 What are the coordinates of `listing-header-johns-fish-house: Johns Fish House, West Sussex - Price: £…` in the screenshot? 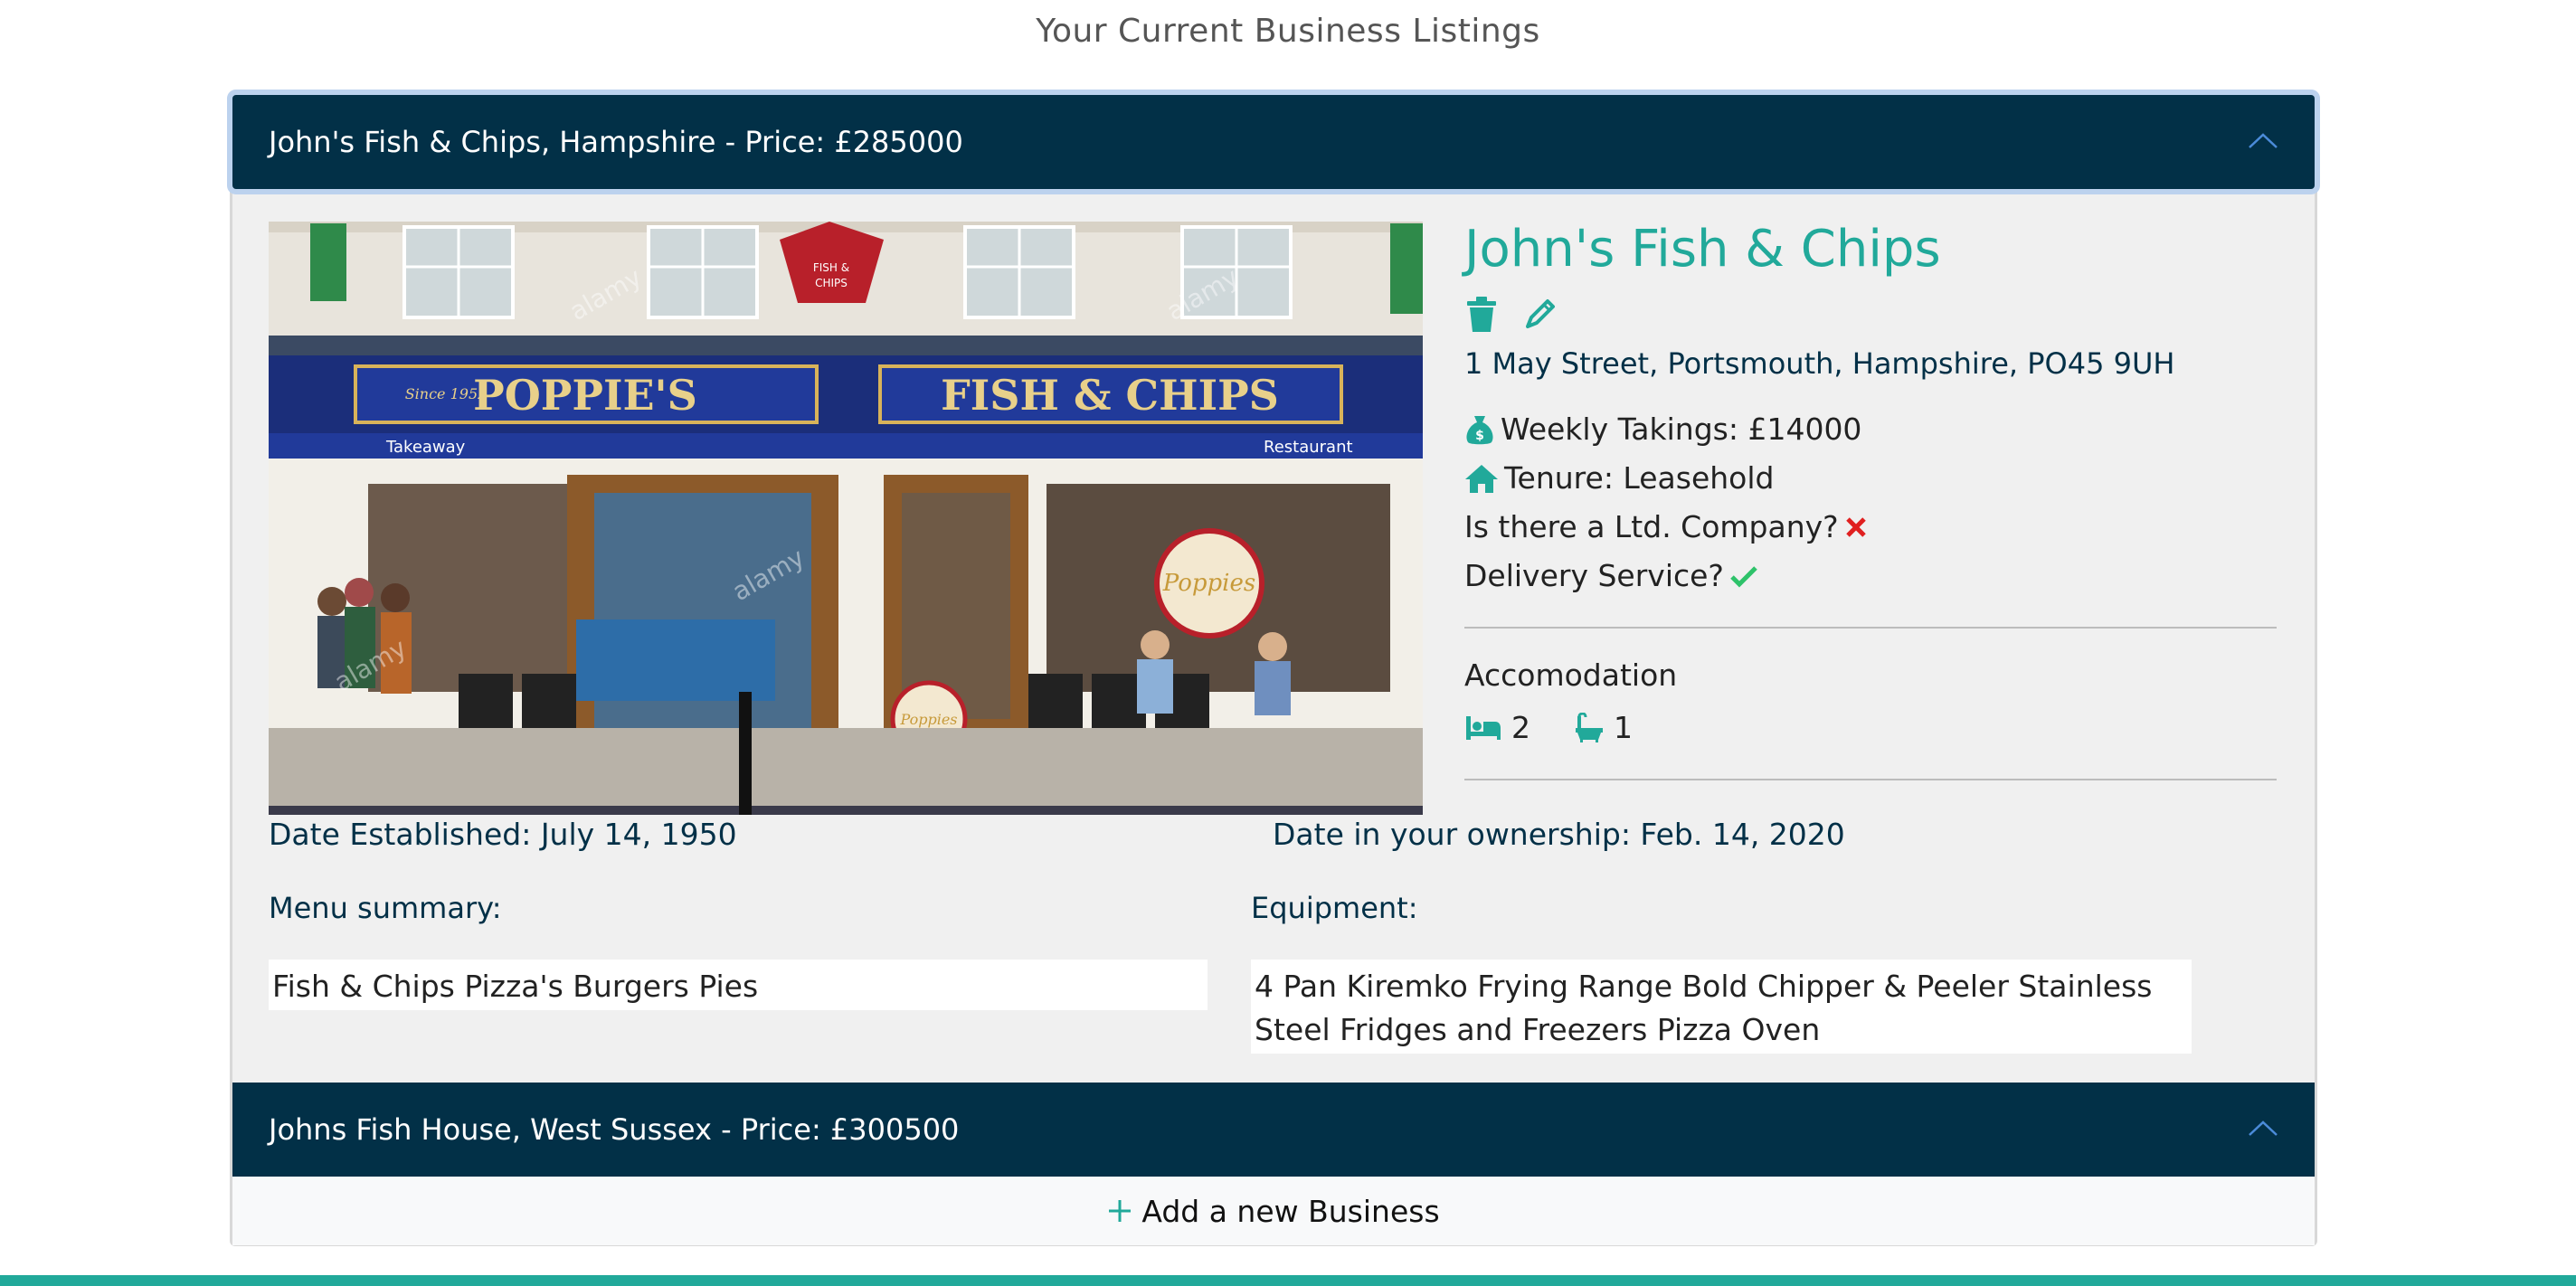 It's located at (1274, 1130).